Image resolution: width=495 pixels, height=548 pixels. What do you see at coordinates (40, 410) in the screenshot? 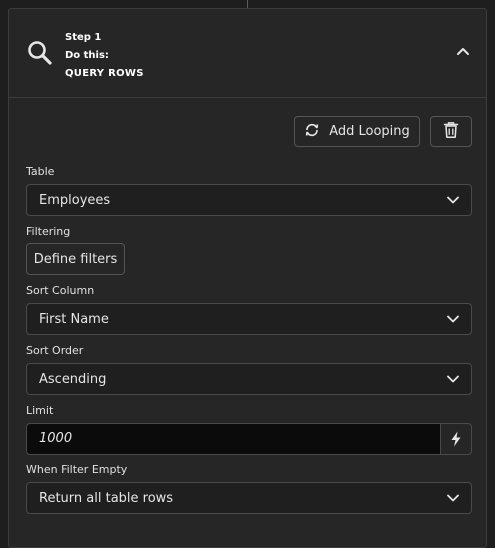
I see `limit-label: Limit` at bounding box center [40, 410].